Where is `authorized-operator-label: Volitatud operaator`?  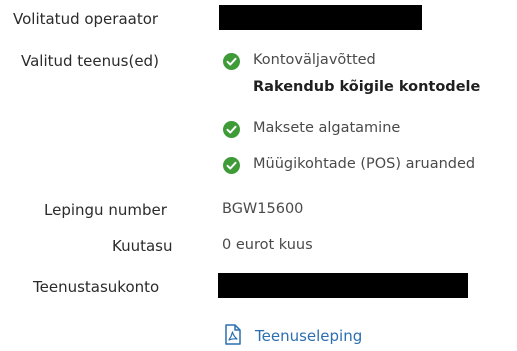
authorized-operator-label: Volitatud operaator is located at coordinates (86, 19).